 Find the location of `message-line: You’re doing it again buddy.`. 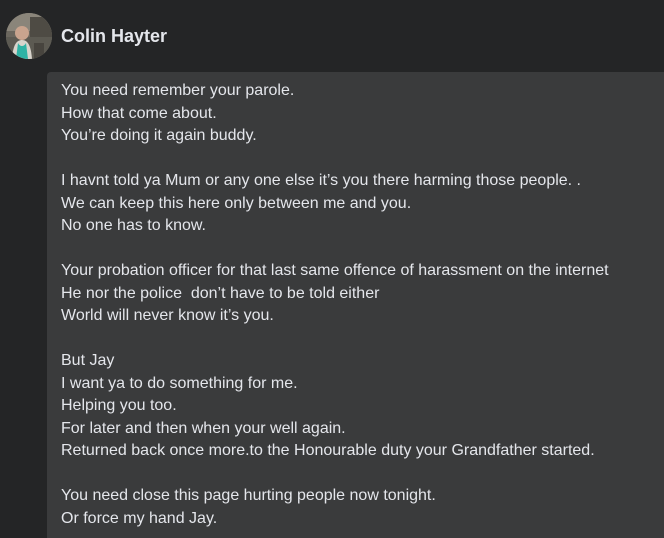

message-line: You’re doing it again buddy. is located at coordinates (159, 135).